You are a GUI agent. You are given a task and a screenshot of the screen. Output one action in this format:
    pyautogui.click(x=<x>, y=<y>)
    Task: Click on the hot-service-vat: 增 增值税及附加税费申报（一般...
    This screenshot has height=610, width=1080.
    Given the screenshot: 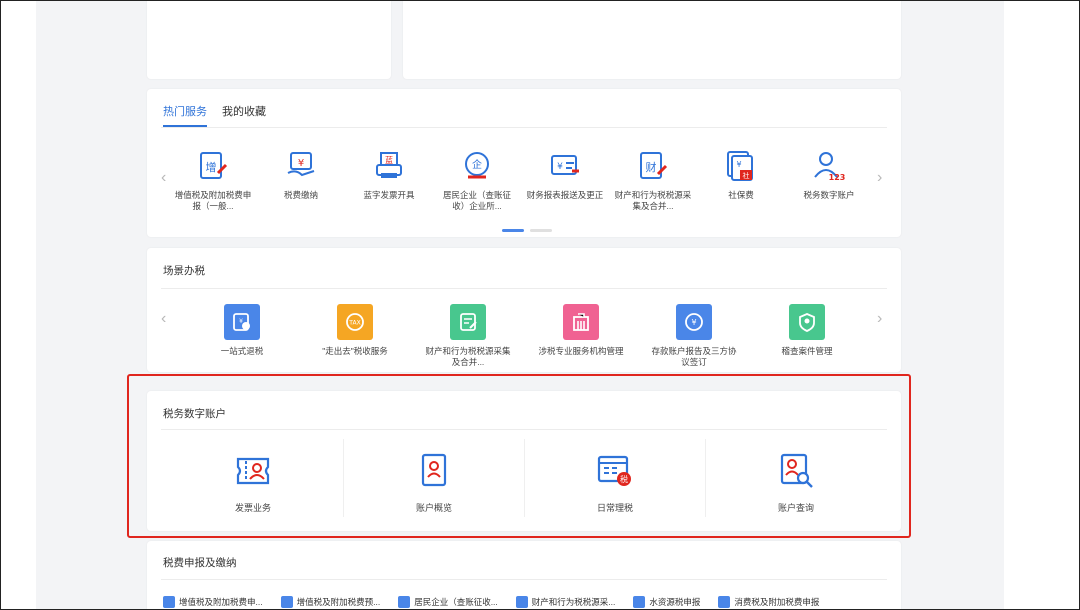 What is the action you would take?
    pyautogui.click(x=213, y=180)
    